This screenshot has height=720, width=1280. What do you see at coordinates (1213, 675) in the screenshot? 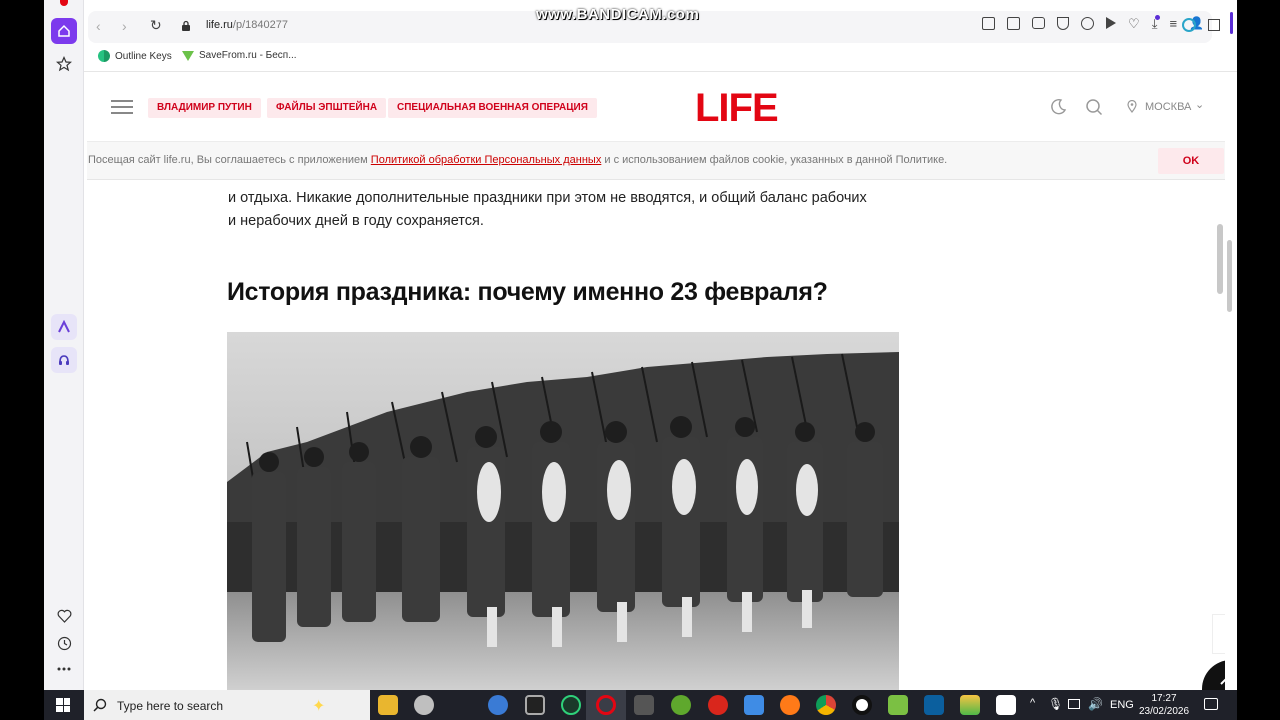
I see `scroll-top-button` at bounding box center [1213, 675].